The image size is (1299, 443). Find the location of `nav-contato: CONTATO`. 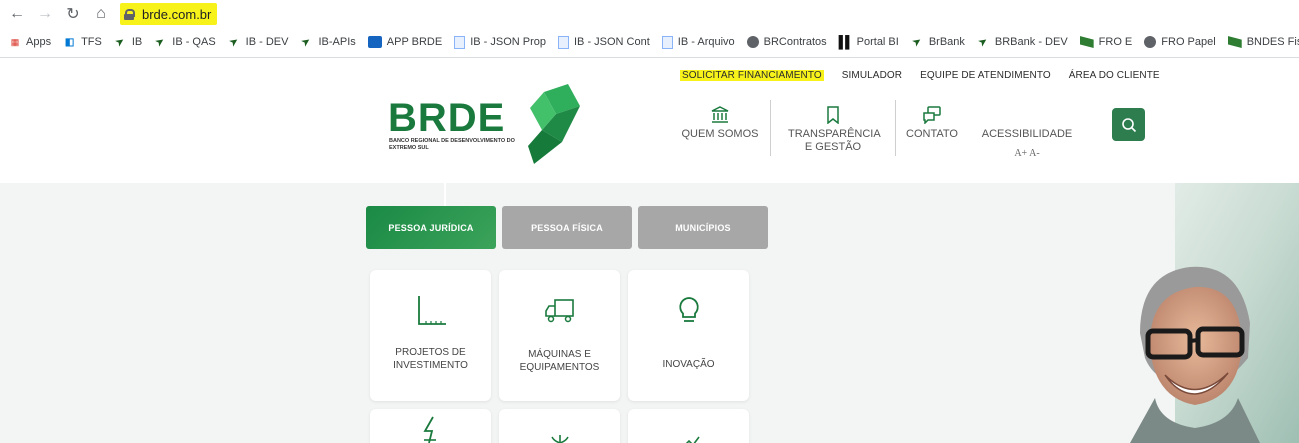

nav-contato: CONTATO is located at coordinates (932, 131).